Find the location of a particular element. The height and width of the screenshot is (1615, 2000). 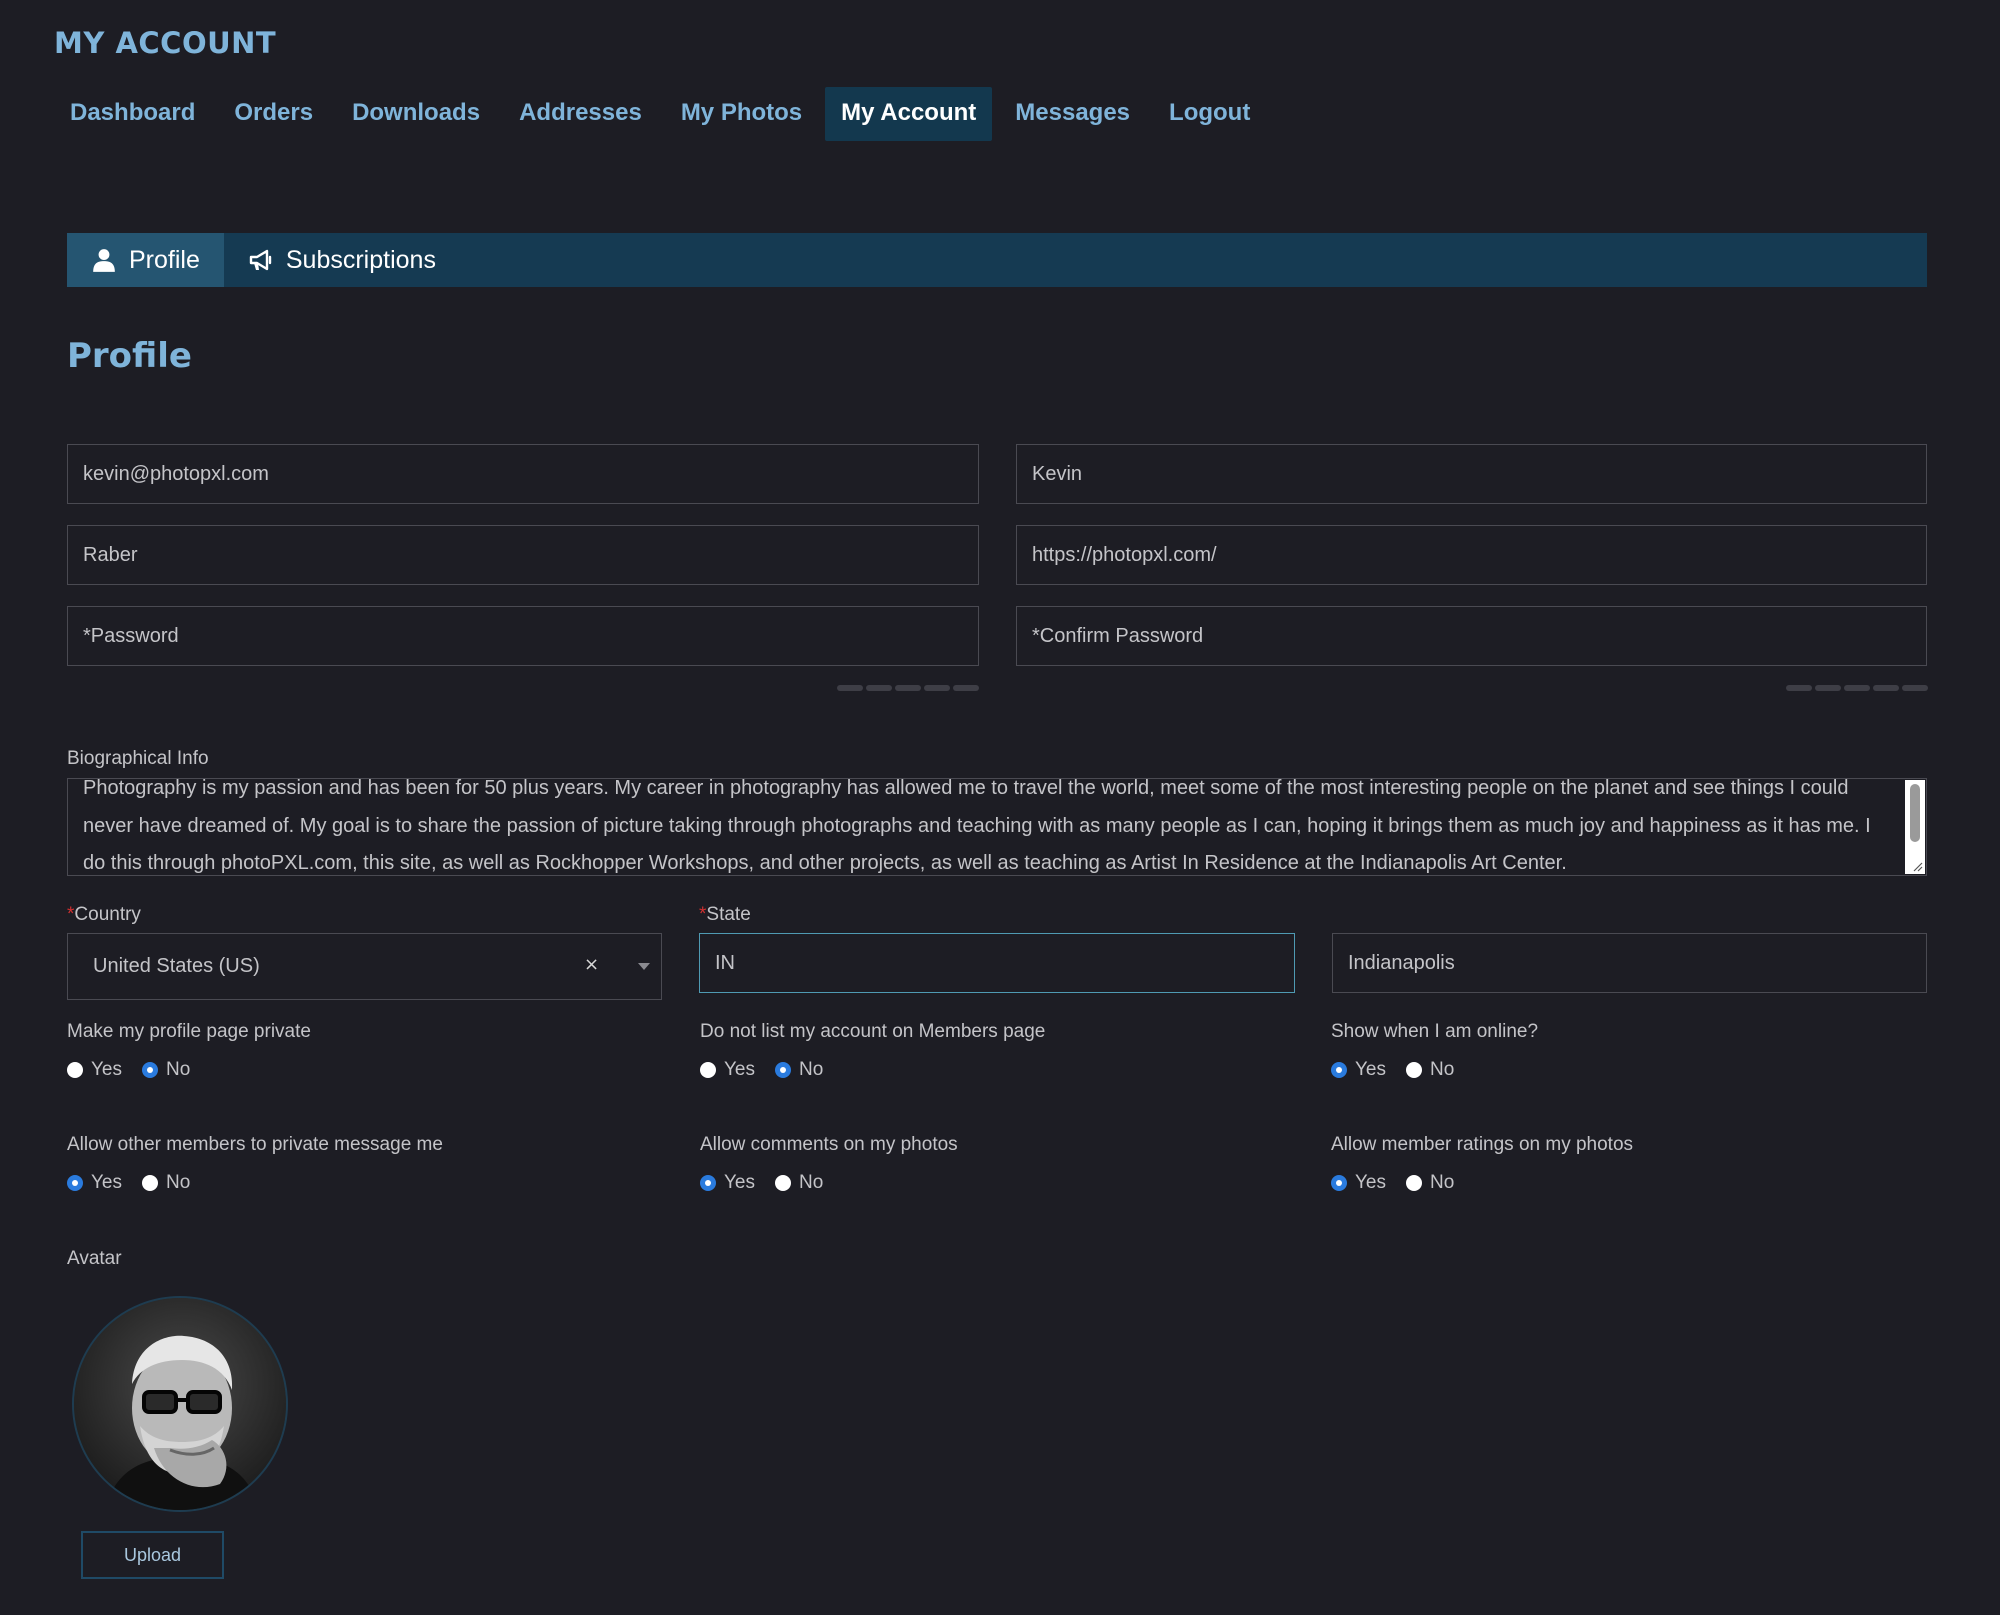

state-field: IN is located at coordinates (997, 963).